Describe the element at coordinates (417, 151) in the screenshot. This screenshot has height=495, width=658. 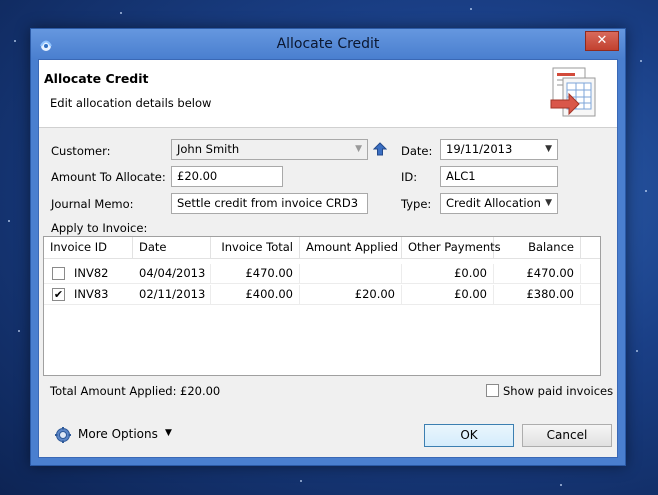
I see `date-label: Date:` at that location.